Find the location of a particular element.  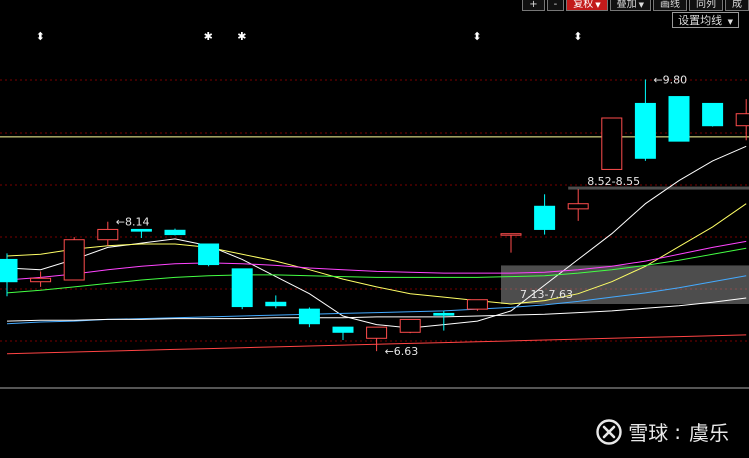

toolbar-button-label: 成 is located at coordinates (737, 5).